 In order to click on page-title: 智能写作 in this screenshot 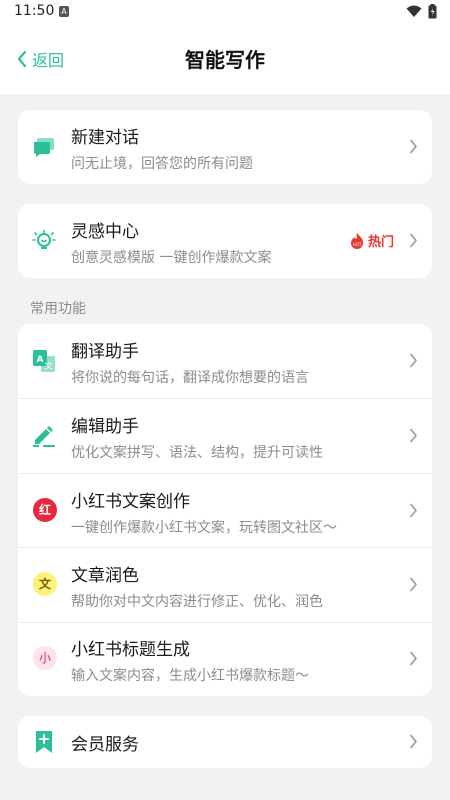, I will do `click(225, 60)`.